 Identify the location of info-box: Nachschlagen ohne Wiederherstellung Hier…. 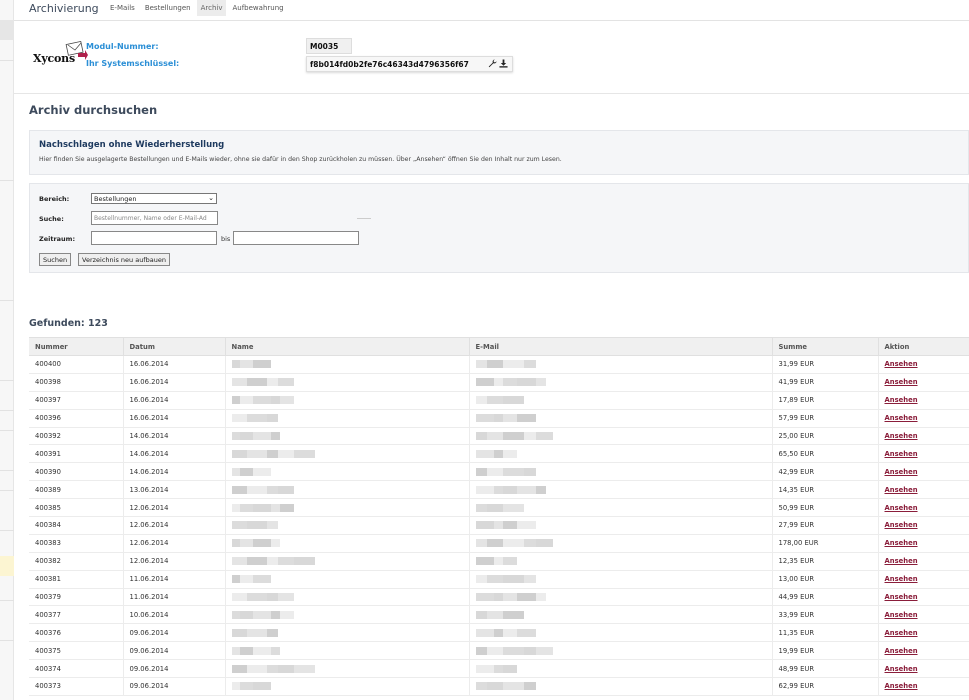
(499, 152).